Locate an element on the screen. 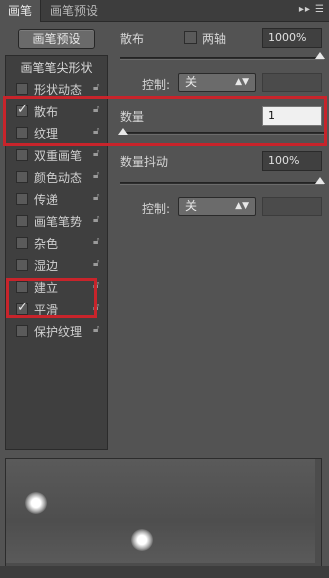 The width and height of the screenshot is (329, 578). list-item-label: 画笔笔势 is located at coordinates (58, 222).